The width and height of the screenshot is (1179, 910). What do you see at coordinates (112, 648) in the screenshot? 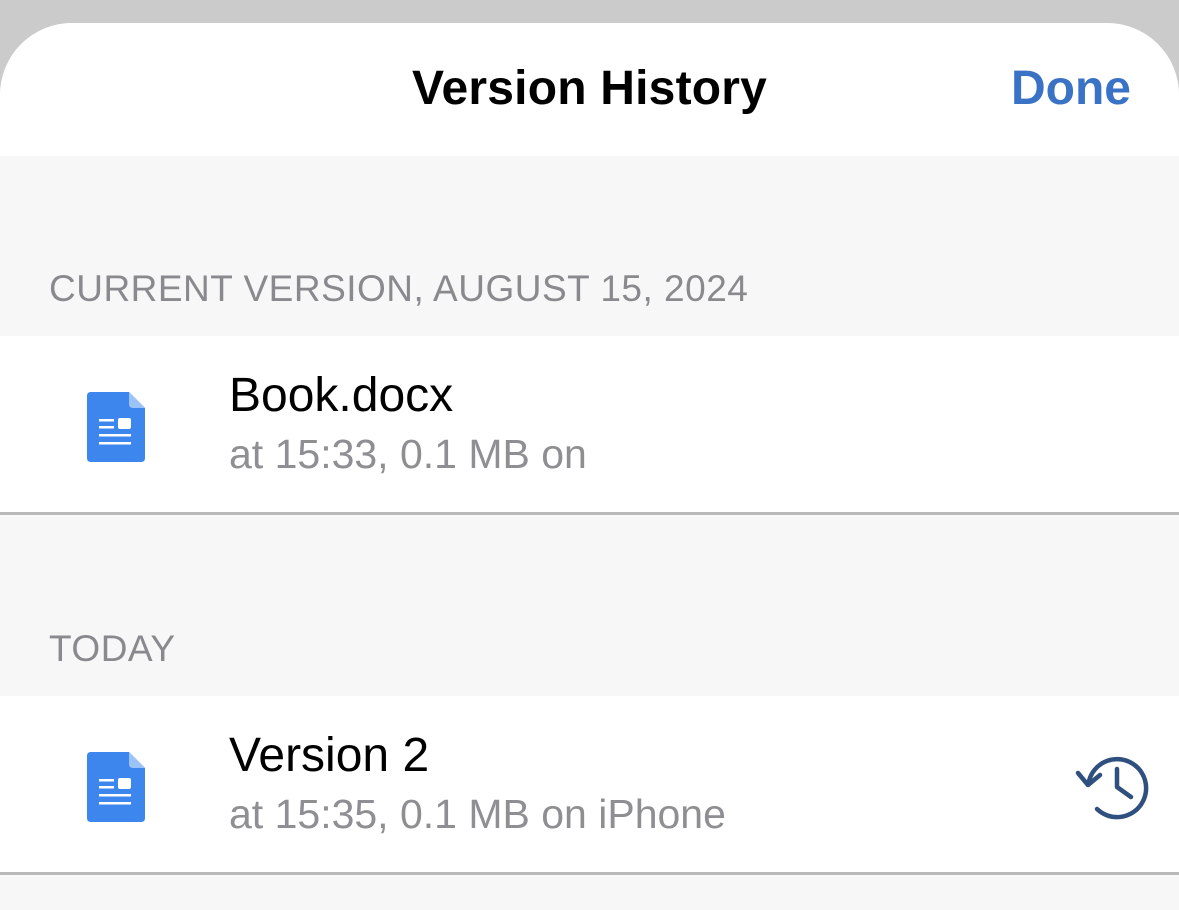
I see `section-header-today: TODAY` at bounding box center [112, 648].